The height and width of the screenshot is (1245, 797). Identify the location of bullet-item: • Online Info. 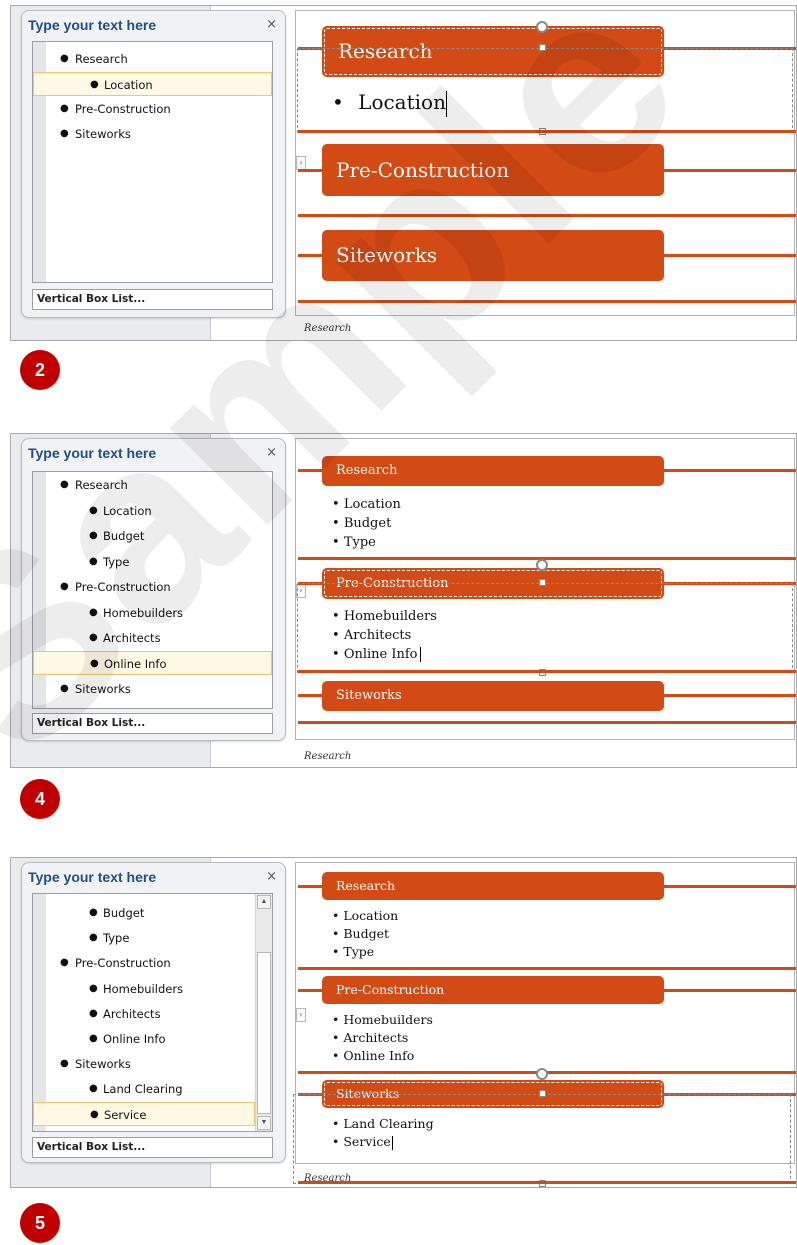
(384, 654).